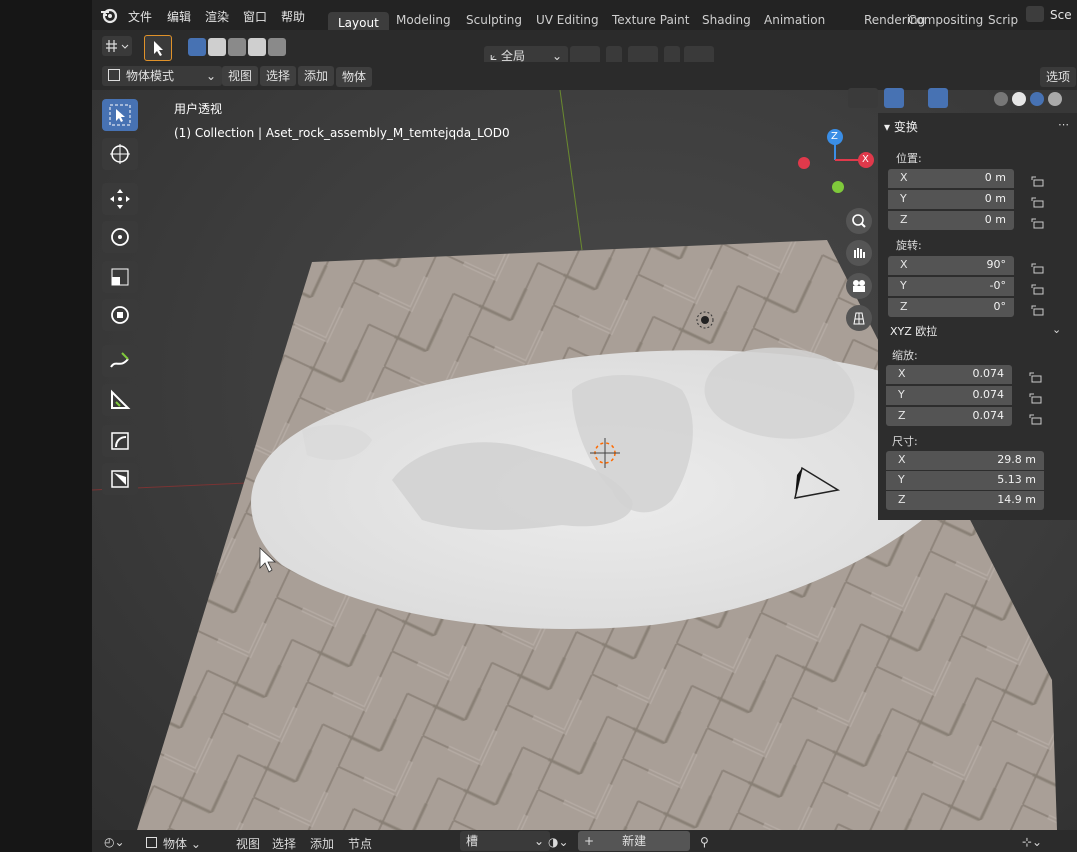 The image size is (1077, 852). Describe the element at coordinates (1037, 223) in the screenshot. I see `lock-location-z-icon` at that location.